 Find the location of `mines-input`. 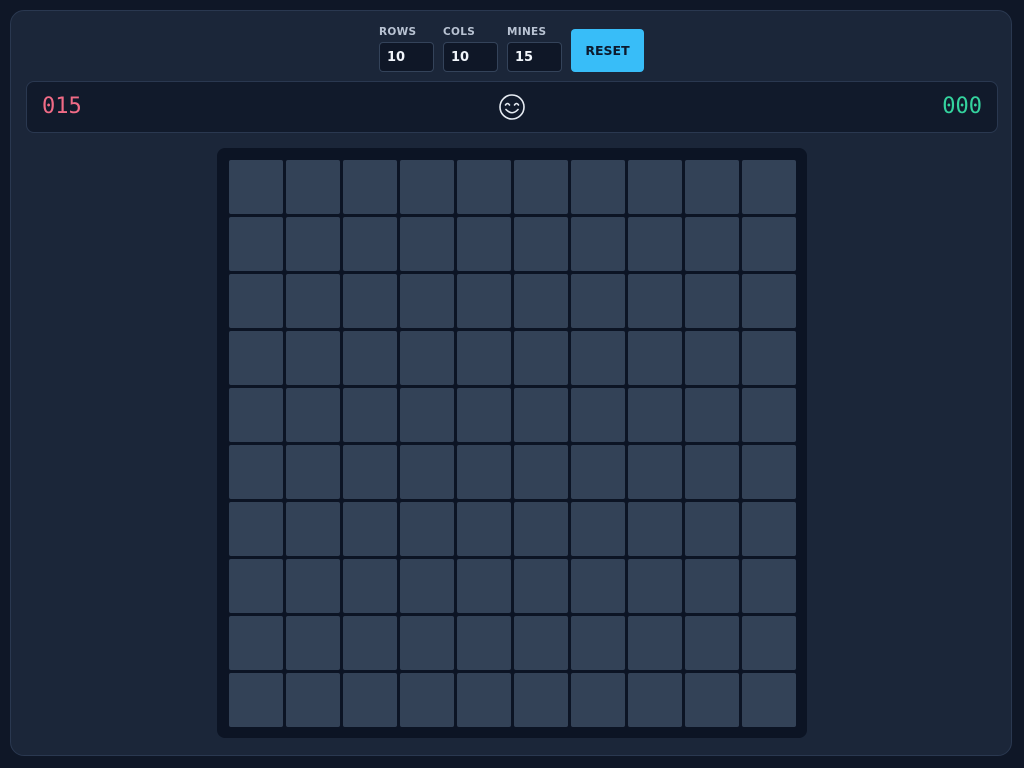

mines-input is located at coordinates (534, 57).